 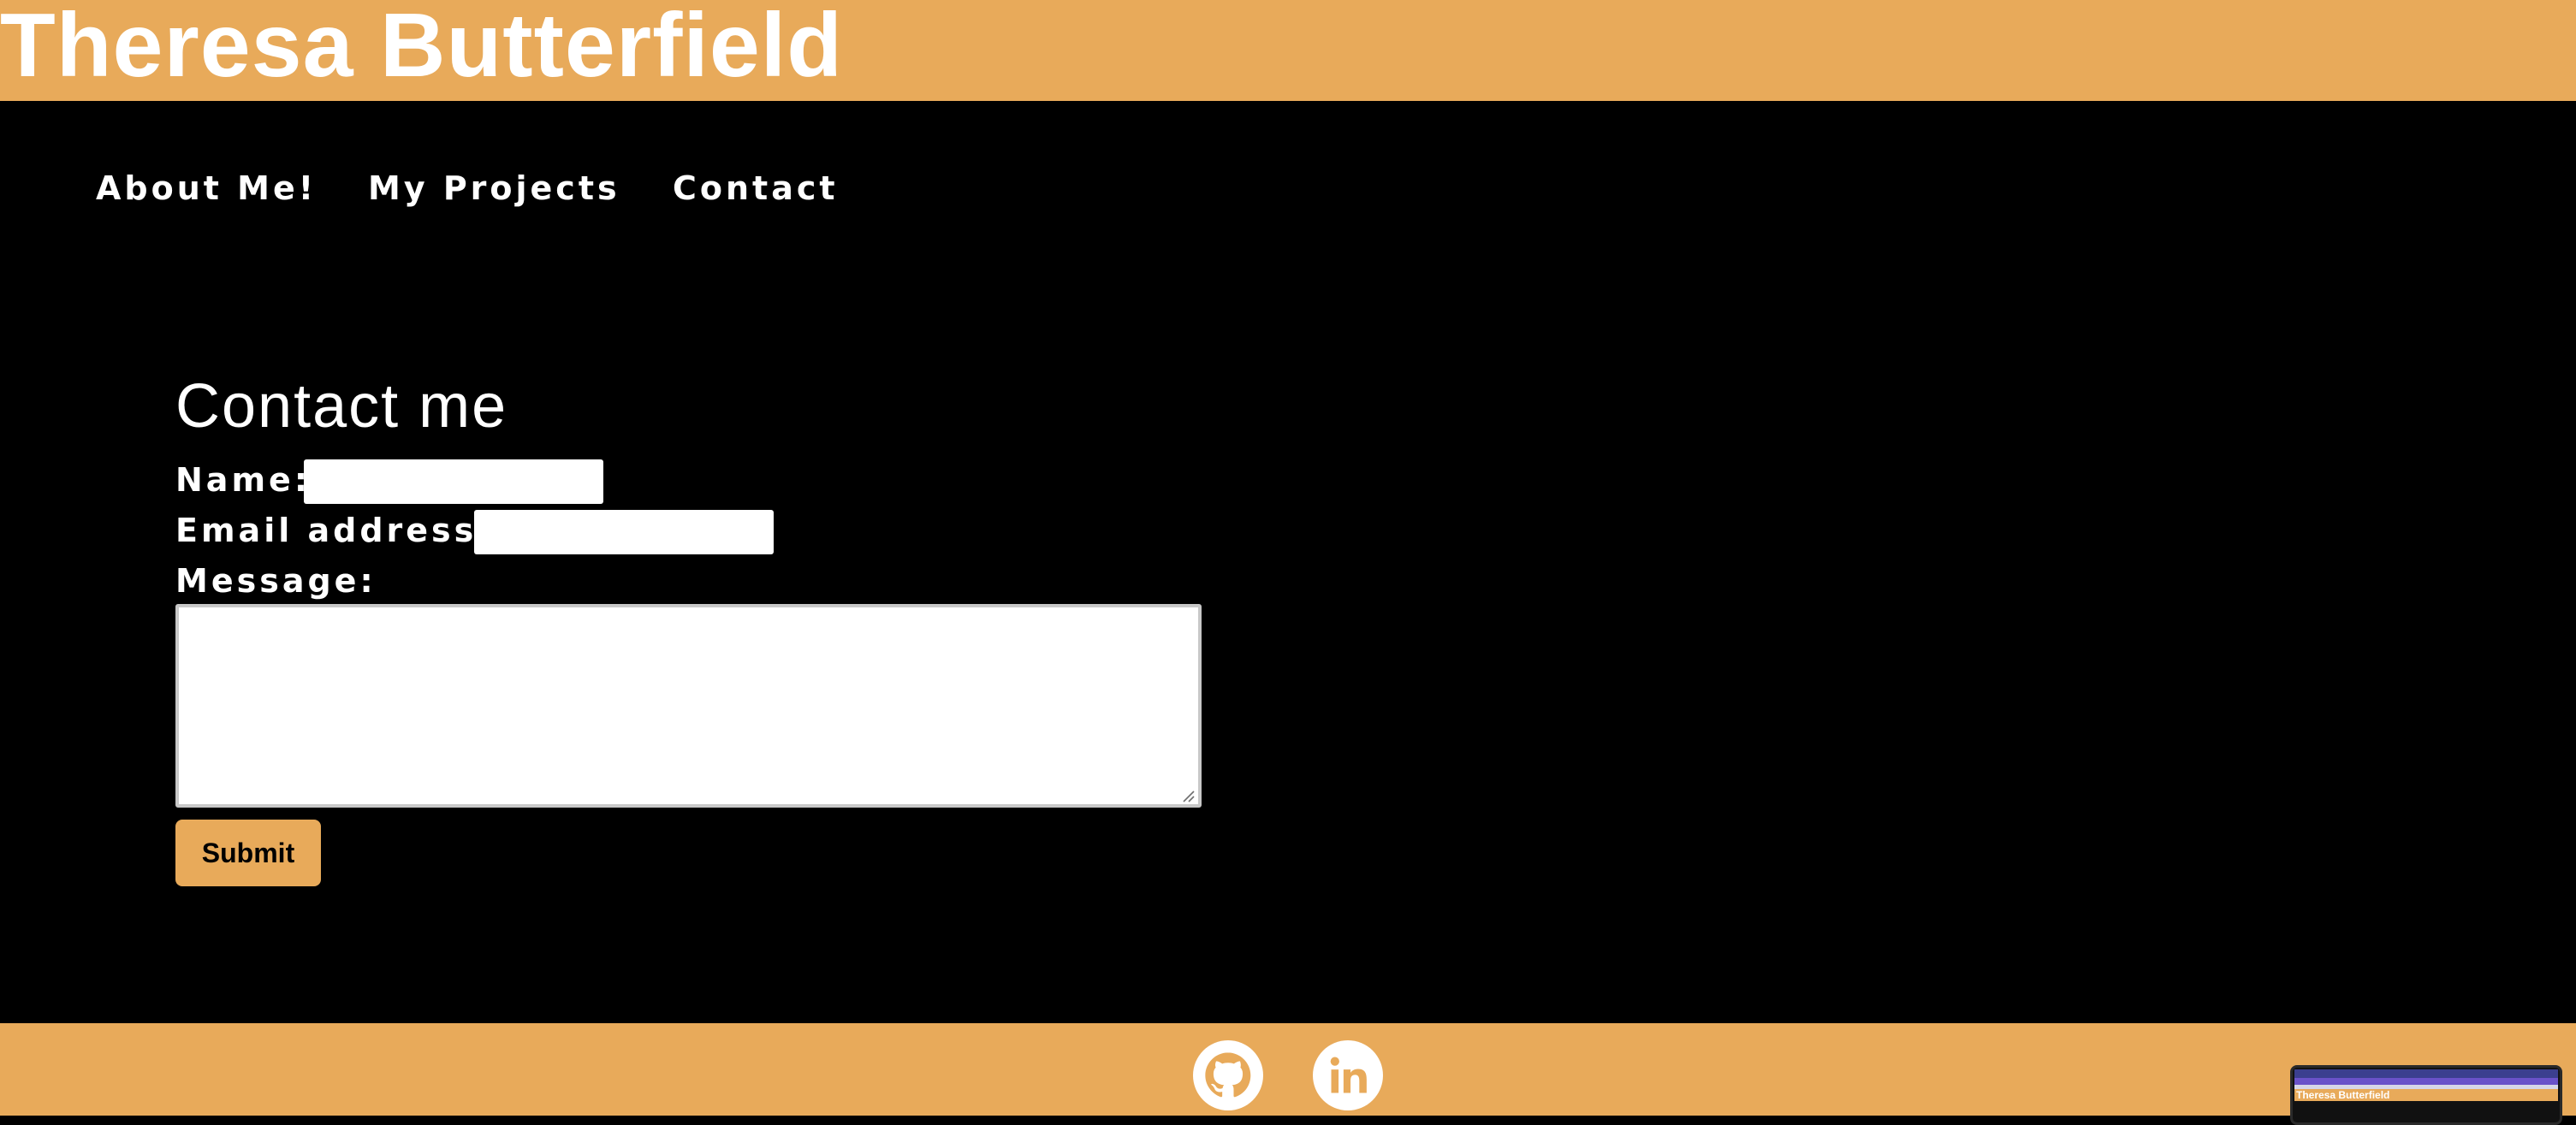 I want to click on email-input, so click(x=624, y=532).